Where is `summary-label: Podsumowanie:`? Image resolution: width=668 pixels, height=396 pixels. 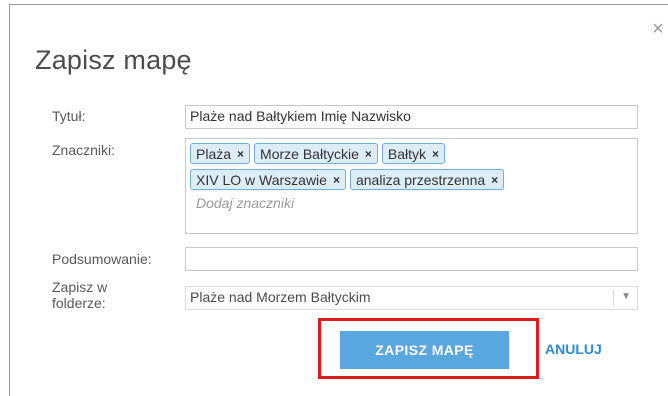 summary-label: Podsumowanie: is located at coordinates (102, 259).